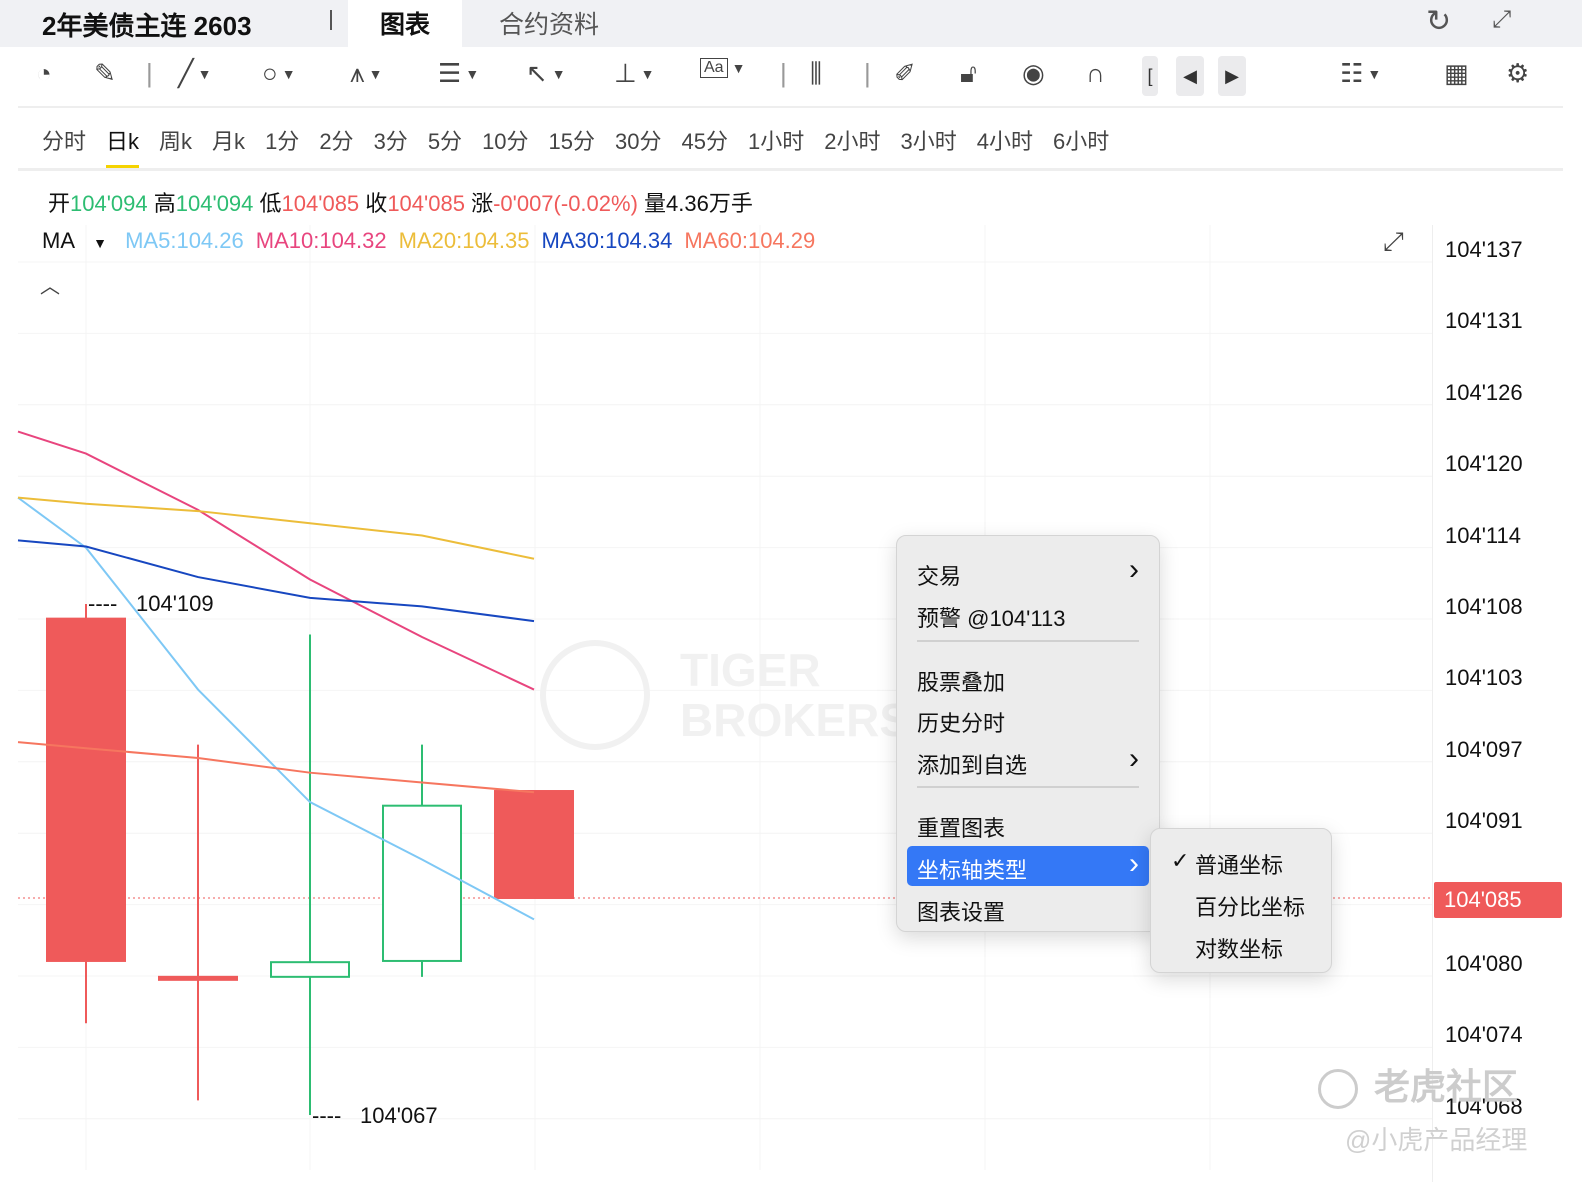 Image resolution: width=1582 pixels, height=1182 pixels. What do you see at coordinates (961, 682) in the screenshot?
I see `menu-item-label: 股票叠加` at bounding box center [961, 682].